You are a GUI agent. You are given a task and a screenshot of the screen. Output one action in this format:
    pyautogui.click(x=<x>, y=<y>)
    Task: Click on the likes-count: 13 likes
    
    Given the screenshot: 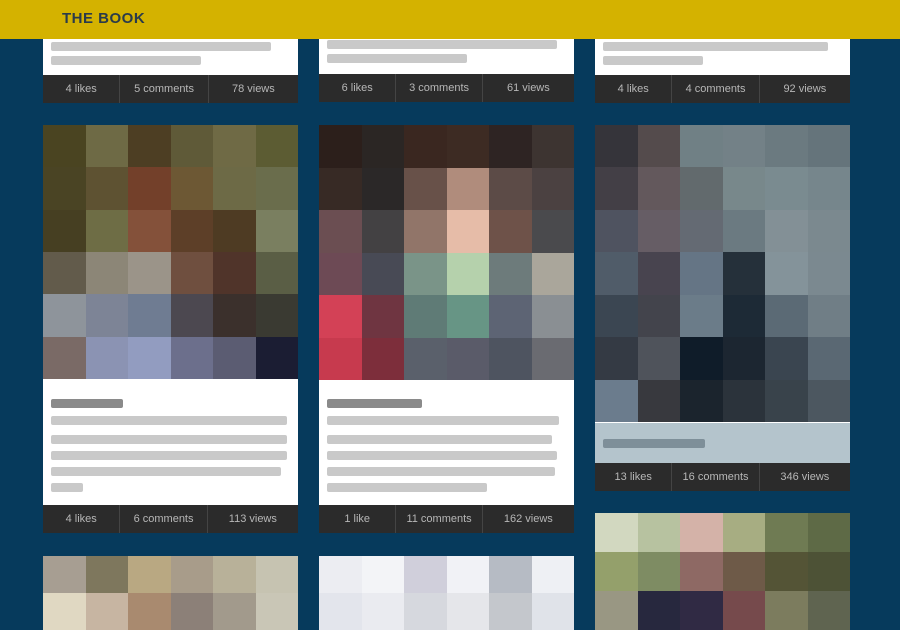 What is the action you would take?
    pyautogui.click(x=634, y=477)
    